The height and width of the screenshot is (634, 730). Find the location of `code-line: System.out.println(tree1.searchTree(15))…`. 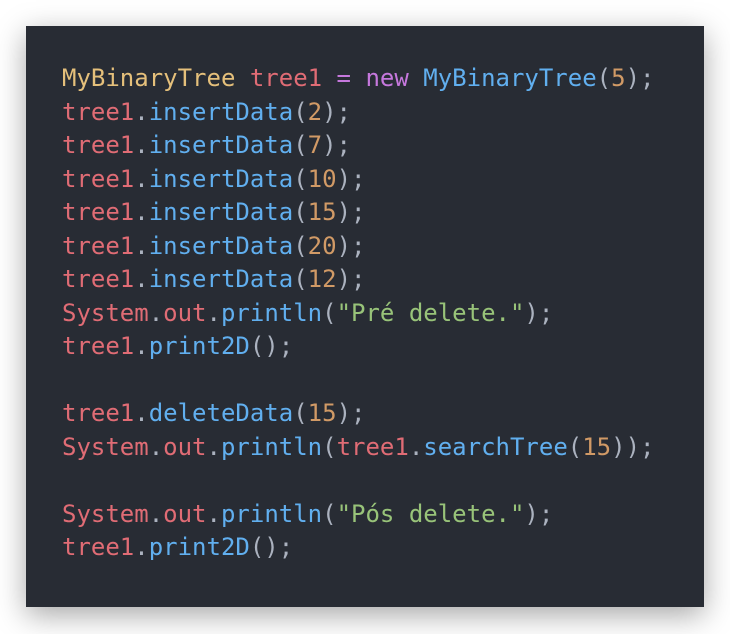

code-line: System.out.println(tree1.searchTree(15))… is located at coordinates (358, 448).